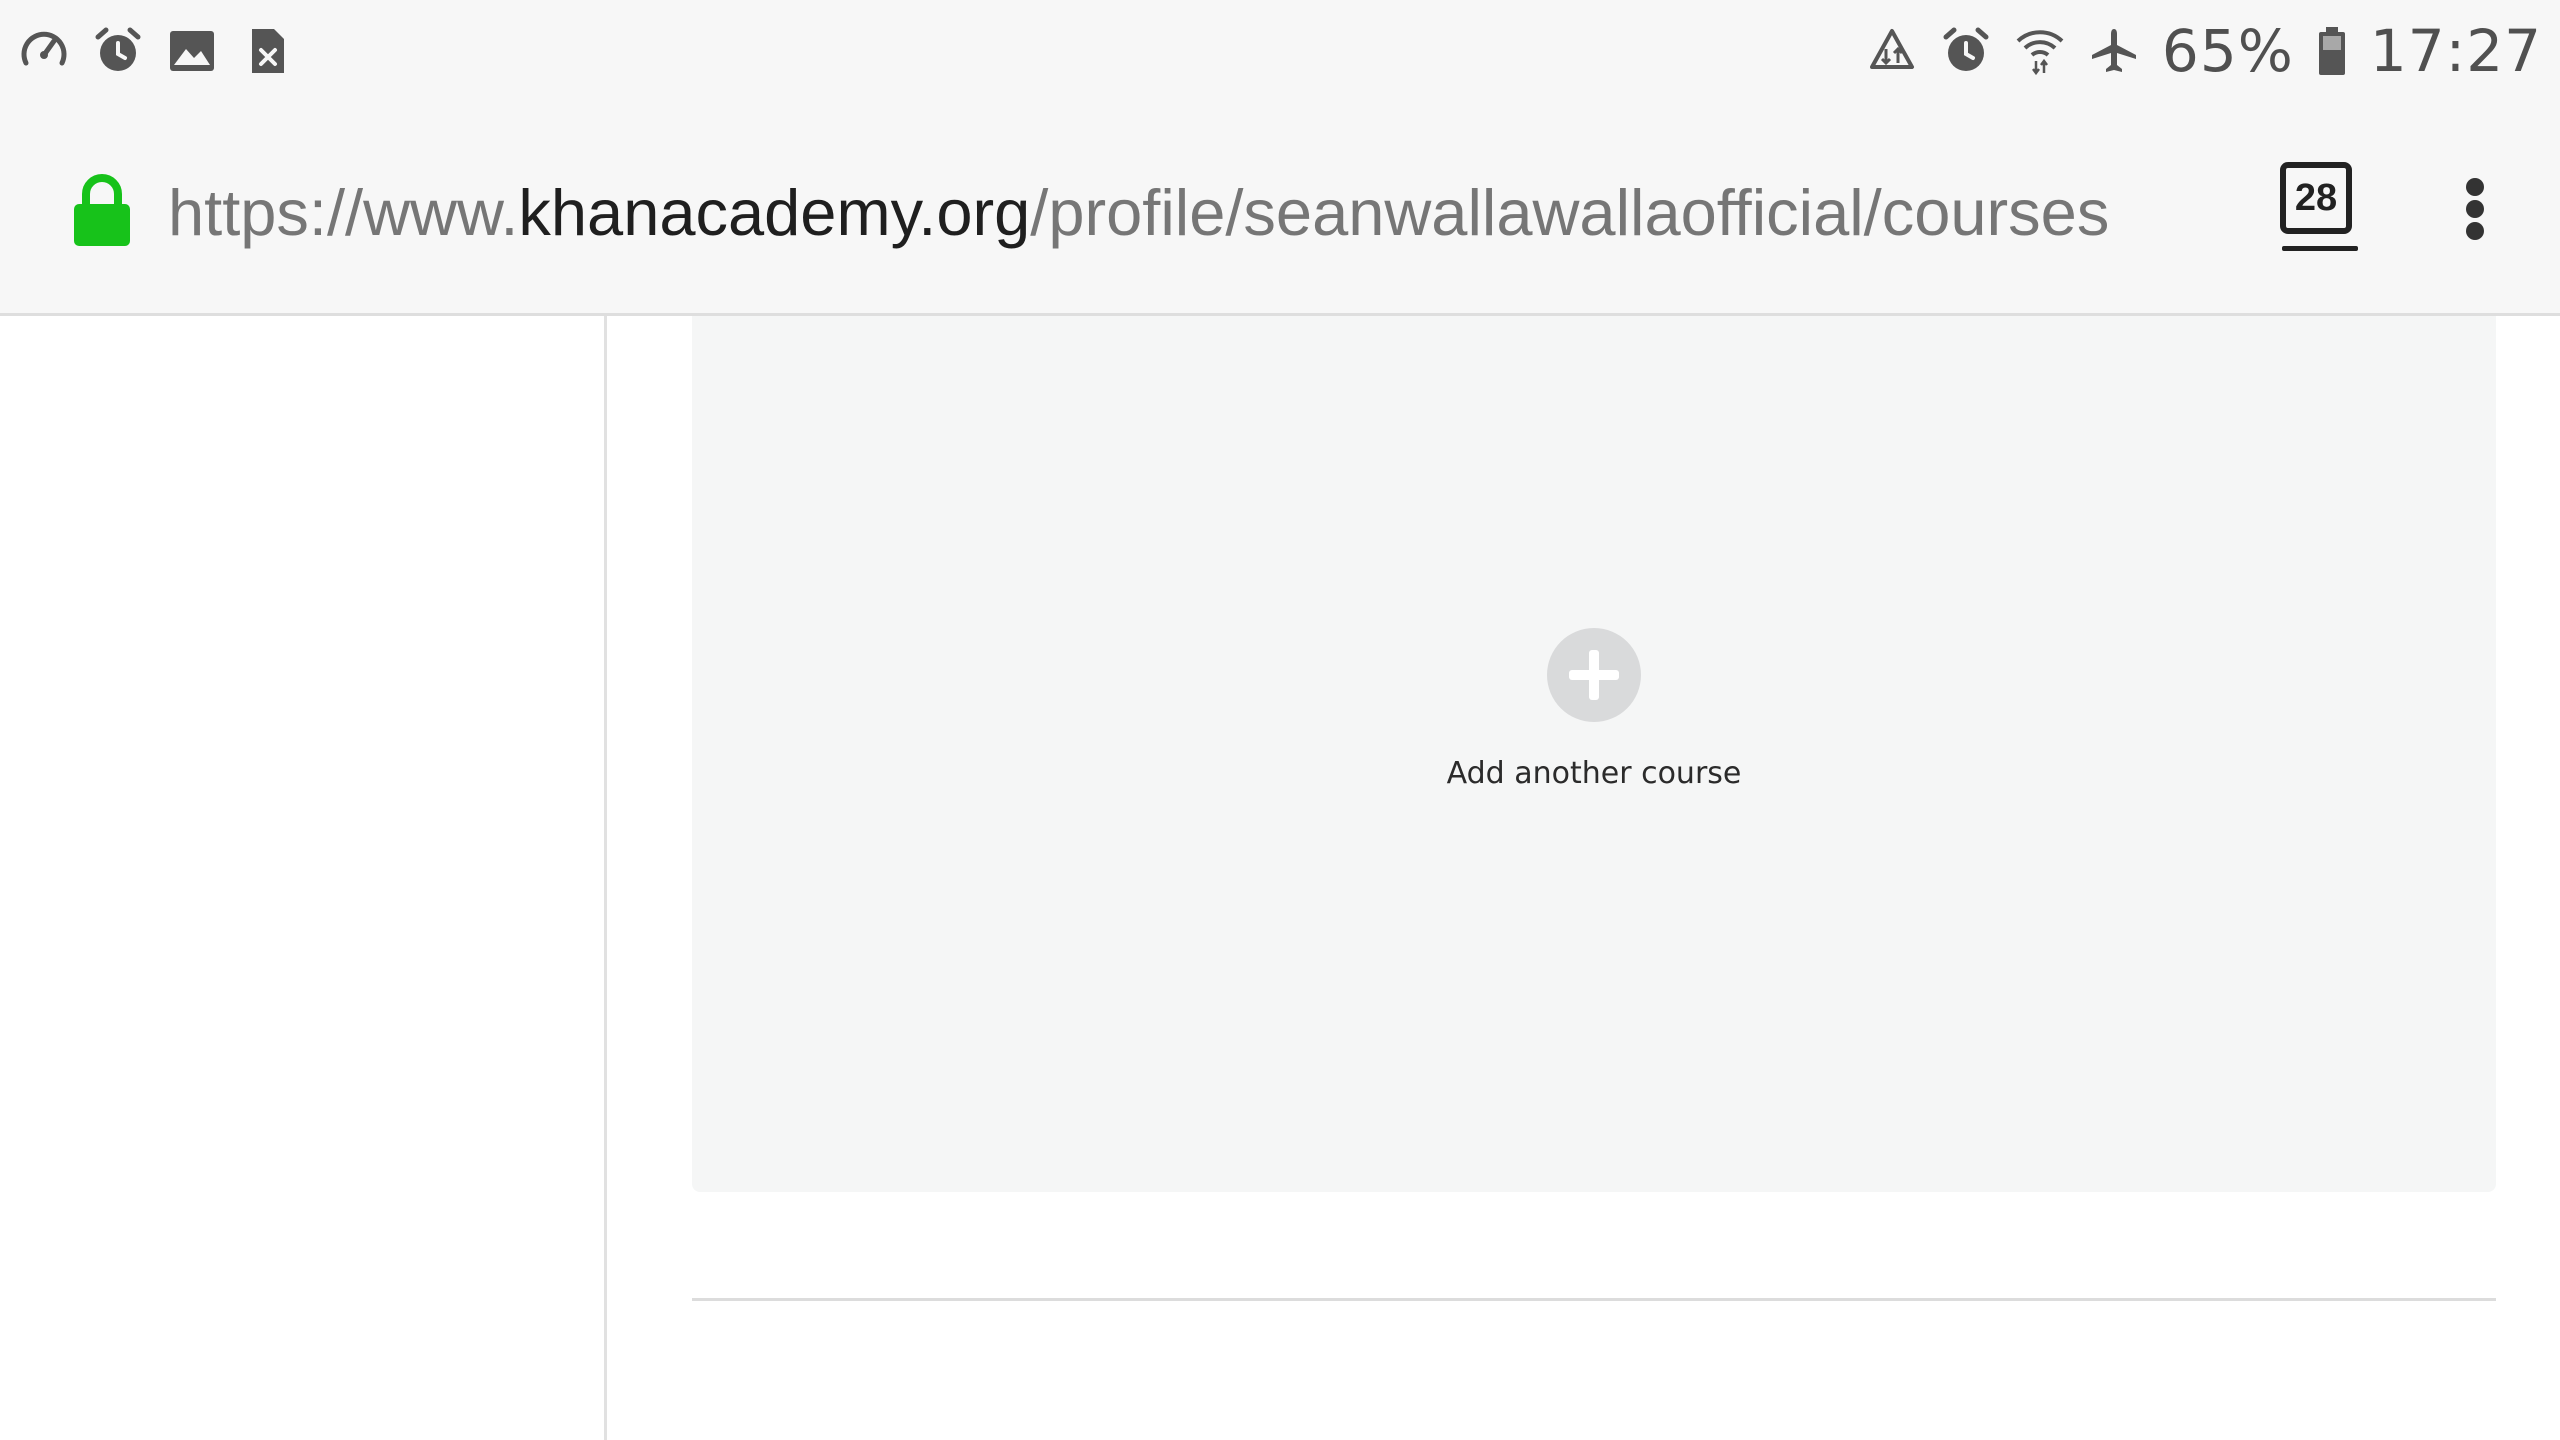 Image resolution: width=2560 pixels, height=1440 pixels. What do you see at coordinates (605, 878) in the screenshot?
I see `sidebar-divider` at bounding box center [605, 878].